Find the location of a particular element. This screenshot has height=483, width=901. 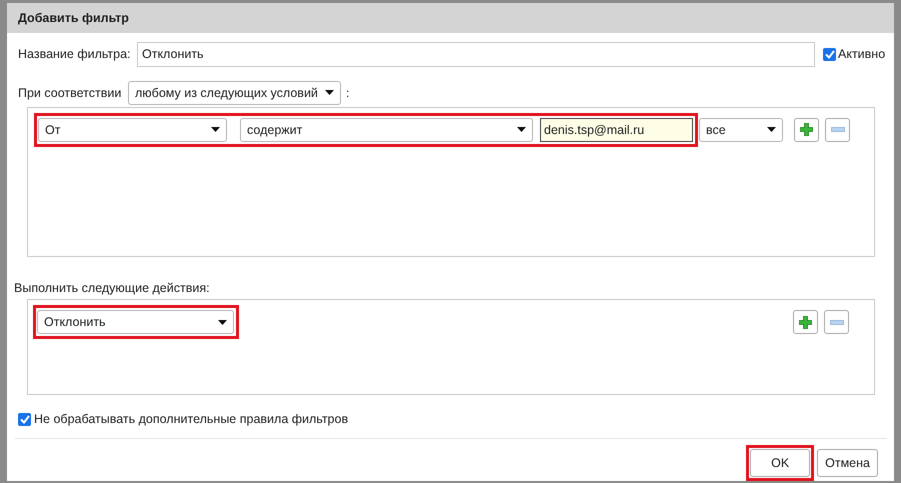

section-label: Выполнить следующие действия: is located at coordinates (112, 288).